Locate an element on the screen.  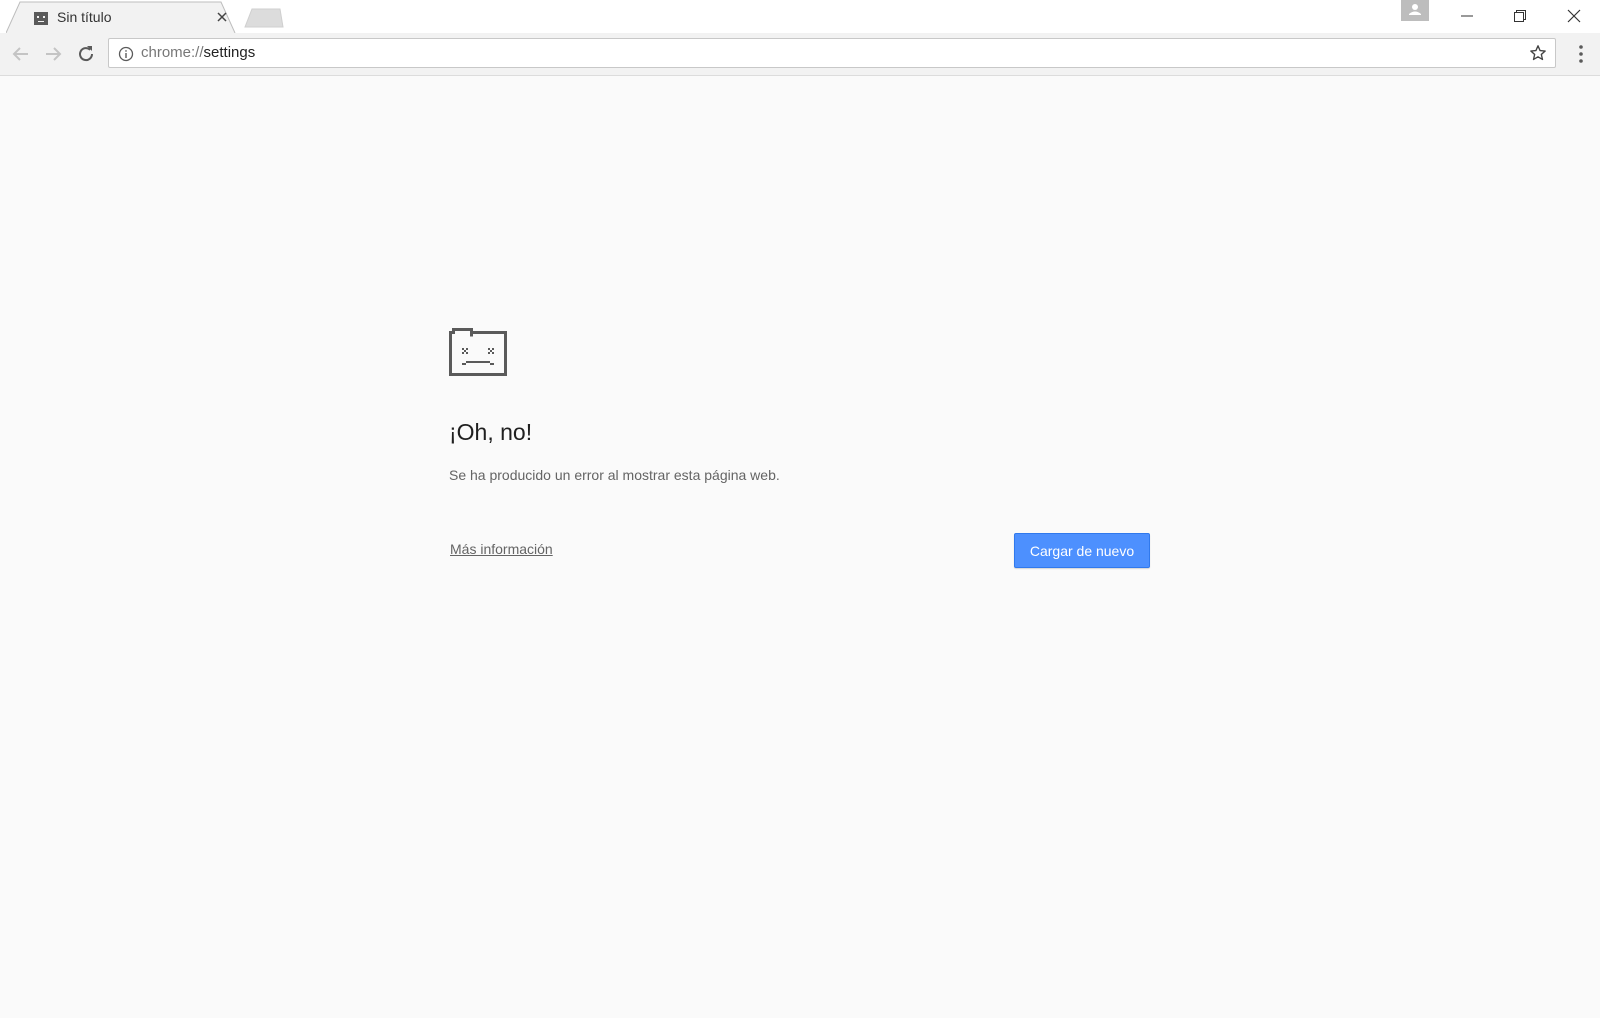
close-window-button is located at coordinates (1574, 16).